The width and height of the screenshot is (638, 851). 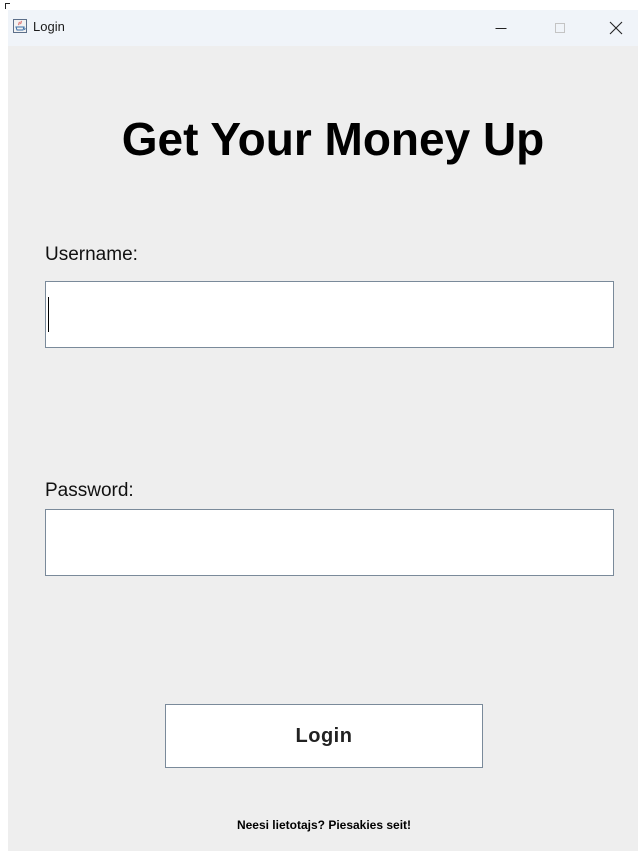 I want to click on register-link: Neesi lietotajs? Piesakies seit!, so click(x=323, y=825).